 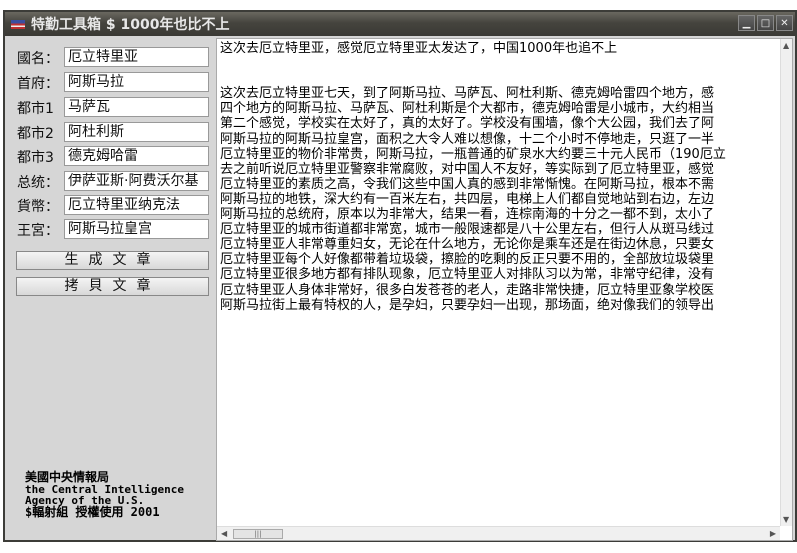 I want to click on city2-input: 阿杜利斯, so click(x=136, y=132).